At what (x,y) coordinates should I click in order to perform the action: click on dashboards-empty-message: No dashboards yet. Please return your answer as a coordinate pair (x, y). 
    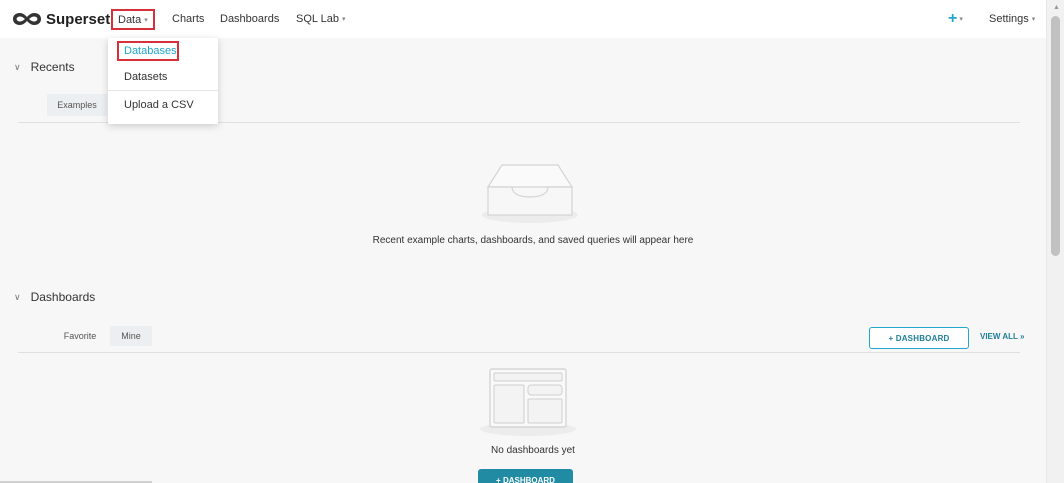
    Looking at the image, I should click on (533, 450).